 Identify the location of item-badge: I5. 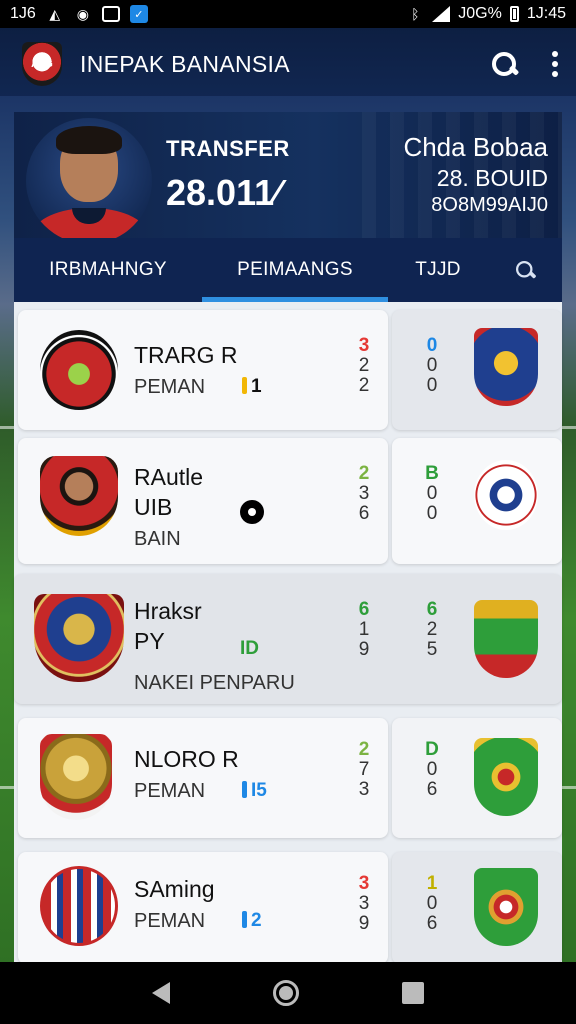
(254, 791).